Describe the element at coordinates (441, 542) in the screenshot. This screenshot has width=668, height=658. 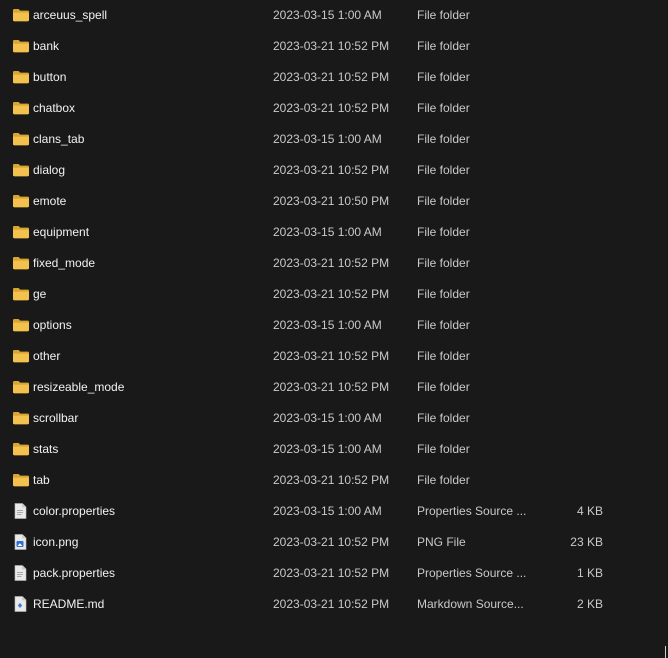
I see `file-type: PNG File` at that location.